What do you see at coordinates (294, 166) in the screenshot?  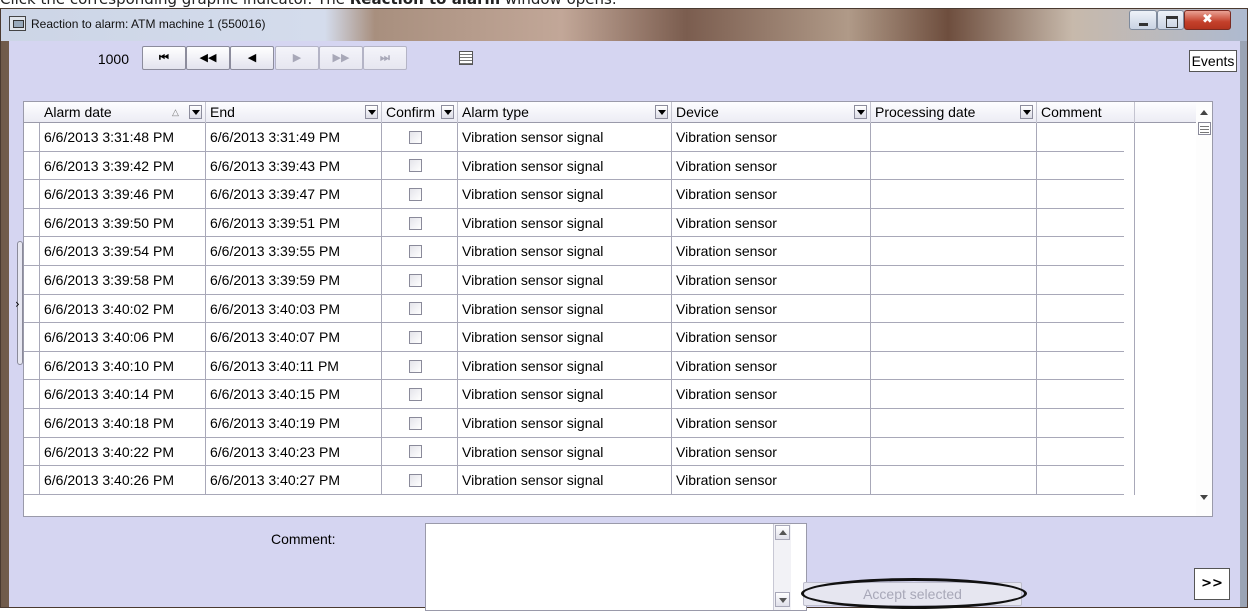 I see `cell-end: 6/6/2013 3:39:43 PM` at bounding box center [294, 166].